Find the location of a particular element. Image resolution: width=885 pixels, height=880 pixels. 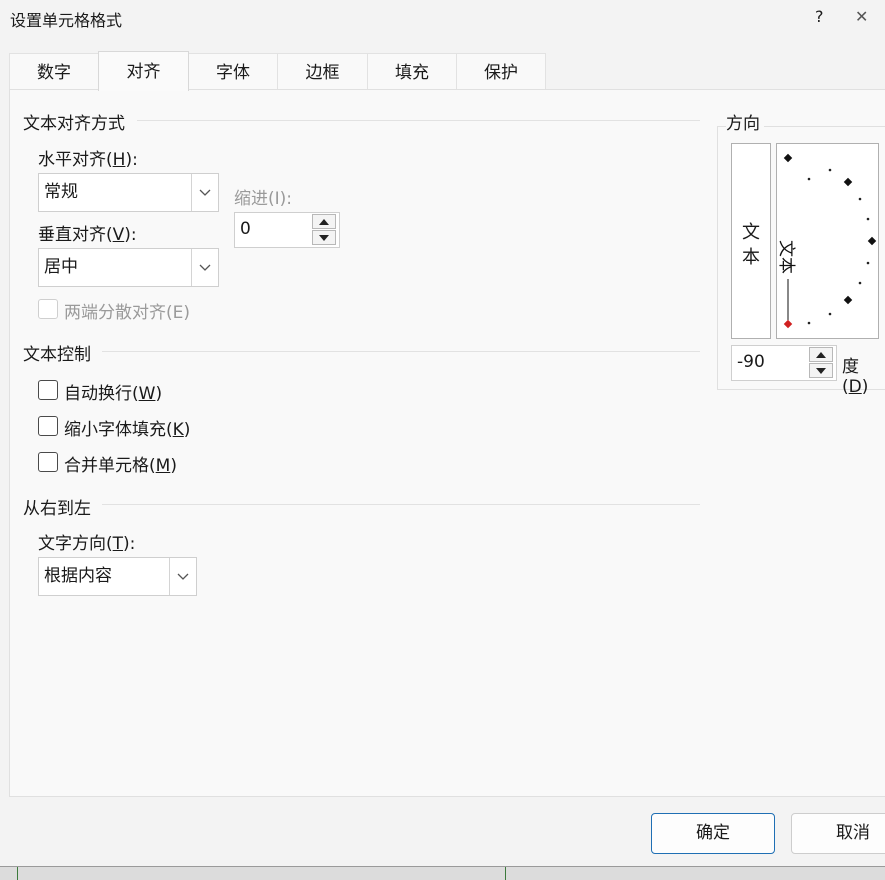

indent-value: 0 is located at coordinates (245, 229).